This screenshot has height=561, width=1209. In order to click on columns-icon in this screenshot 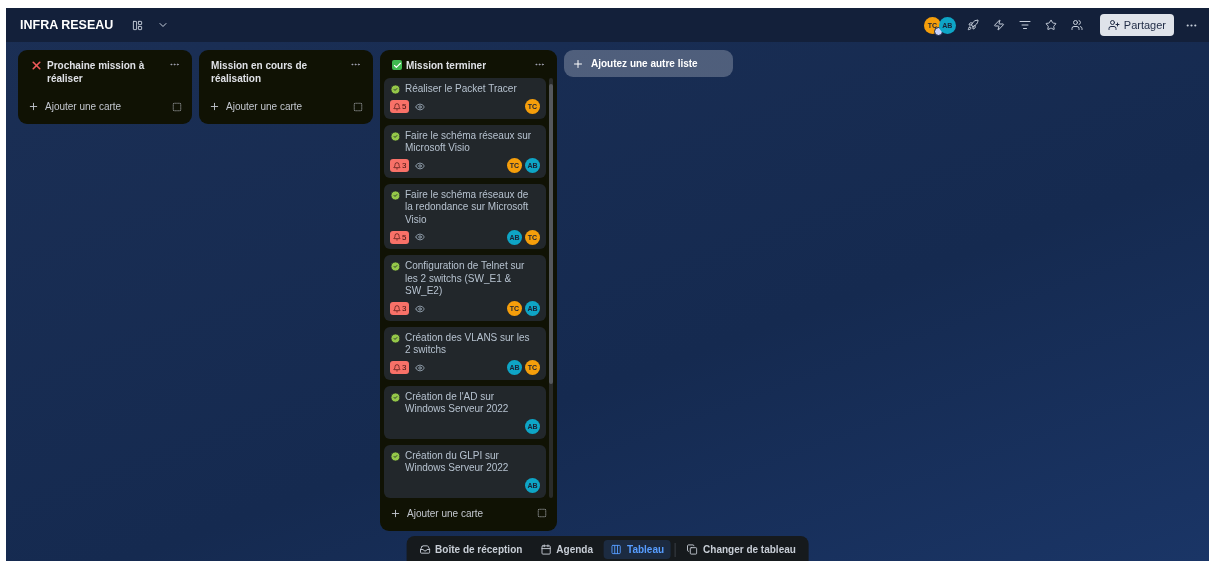, I will do `click(617, 549)`.